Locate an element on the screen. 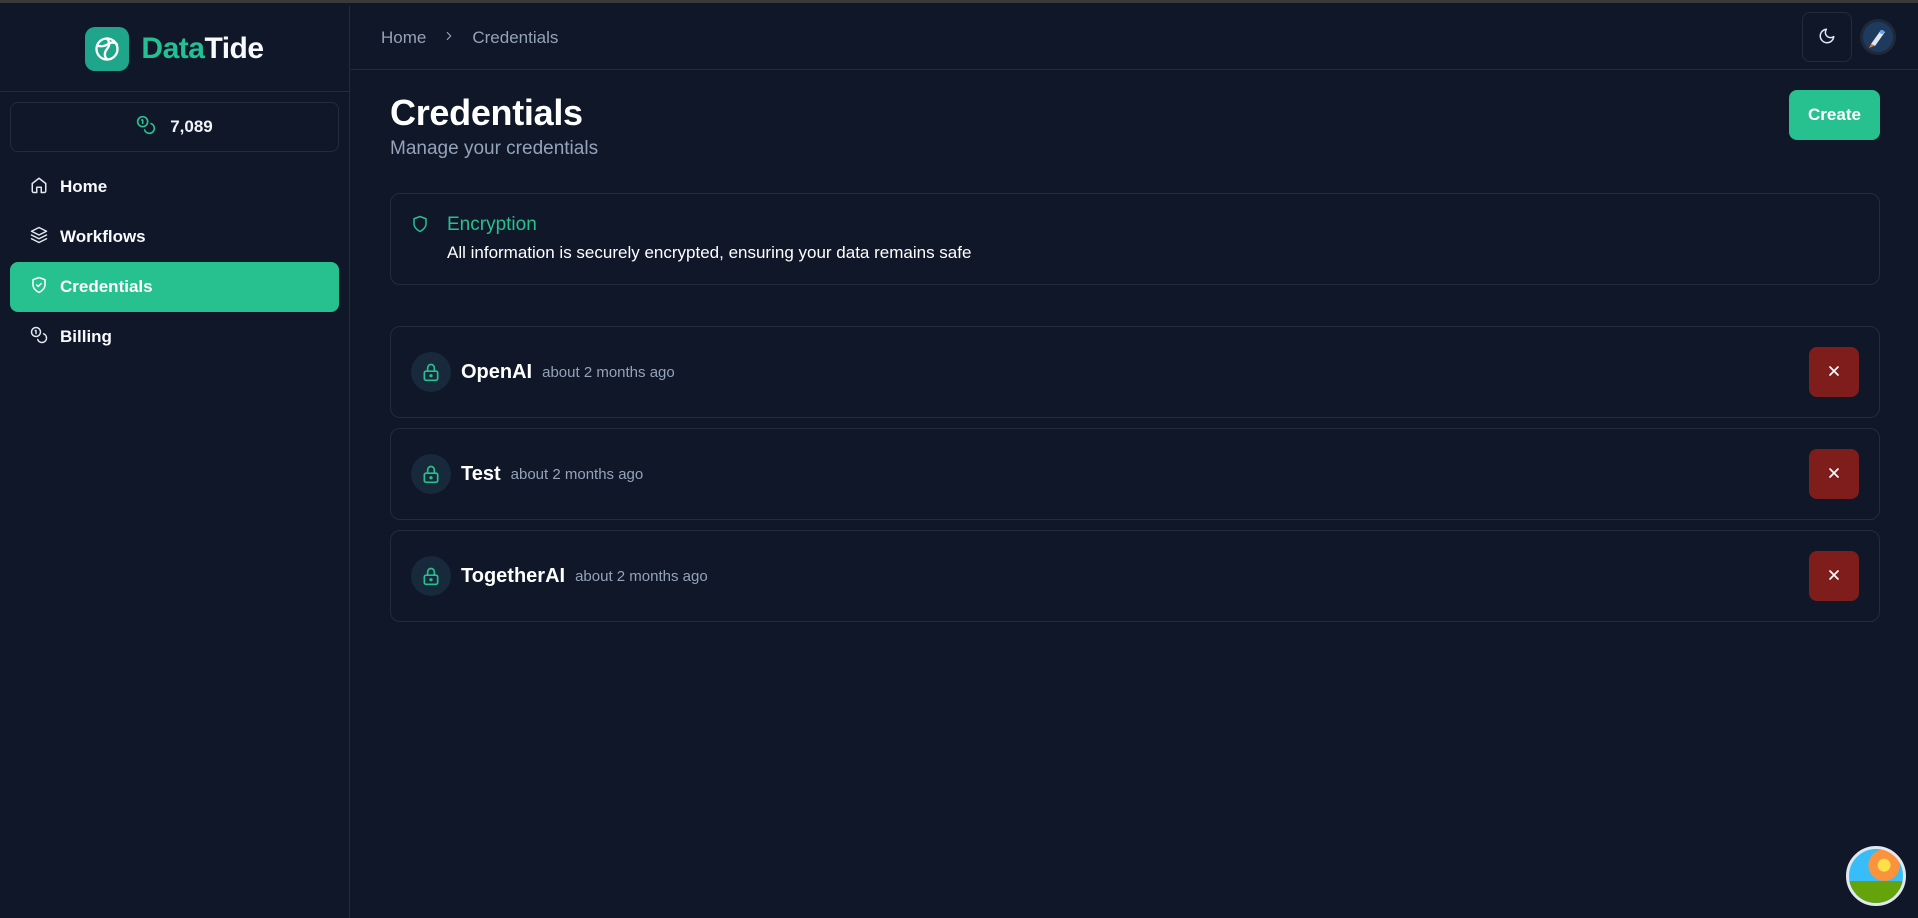 This screenshot has height=918, width=1918. breadcrumb-current: Credentials is located at coordinates (515, 38).